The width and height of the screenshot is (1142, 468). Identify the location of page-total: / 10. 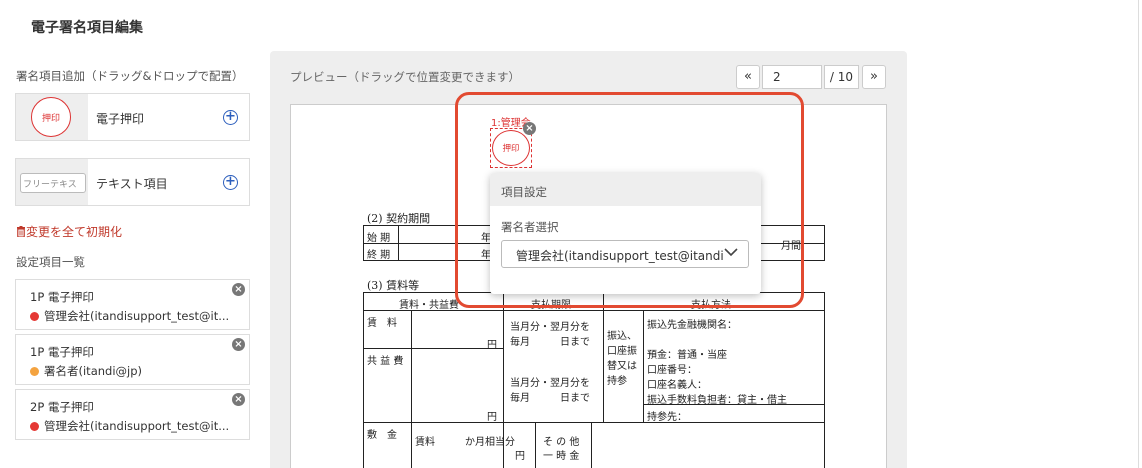
(841, 77).